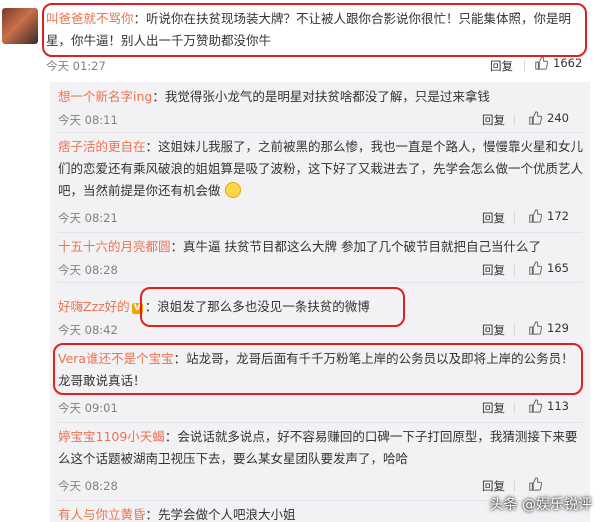 The height and width of the screenshot is (522, 600). Describe the element at coordinates (88, 218) in the screenshot. I see `reply-timestamp: 今天 08:21` at that location.